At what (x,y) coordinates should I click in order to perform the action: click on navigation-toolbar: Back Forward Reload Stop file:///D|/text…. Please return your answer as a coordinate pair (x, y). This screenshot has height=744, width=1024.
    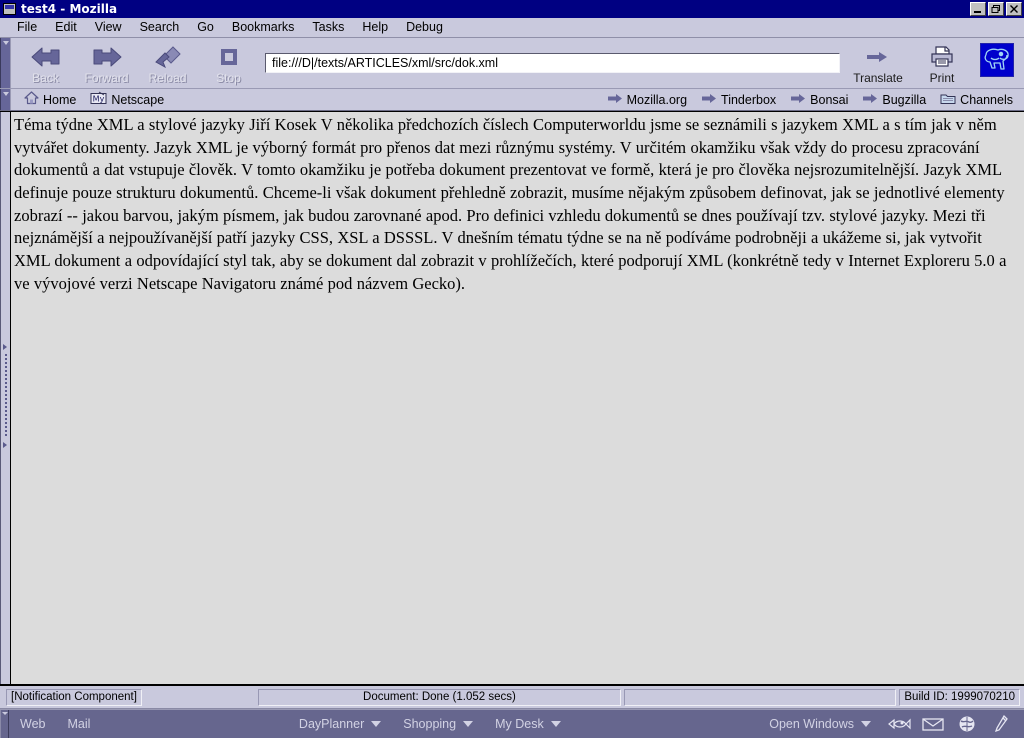
    Looking at the image, I should click on (512, 63).